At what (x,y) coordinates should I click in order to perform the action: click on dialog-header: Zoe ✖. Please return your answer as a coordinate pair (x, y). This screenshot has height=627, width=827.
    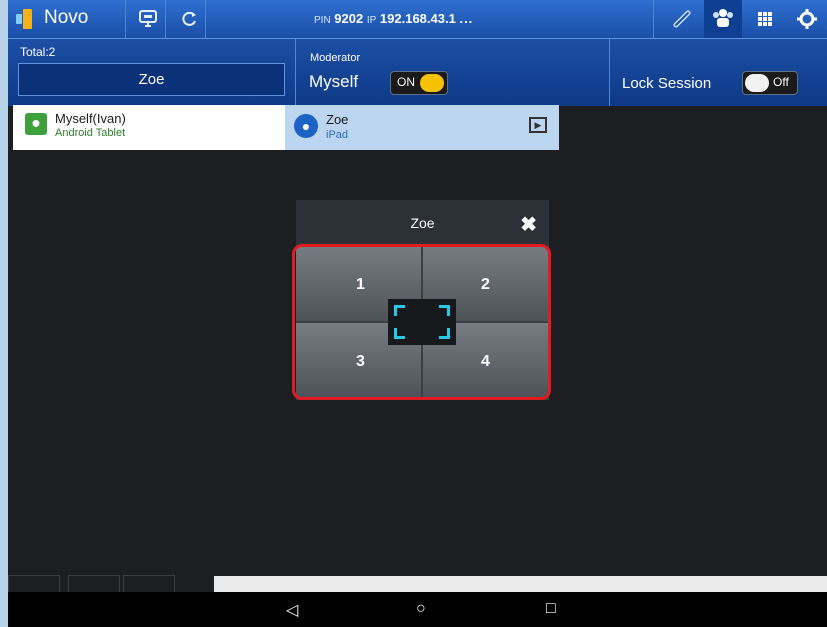
    Looking at the image, I should click on (422, 223).